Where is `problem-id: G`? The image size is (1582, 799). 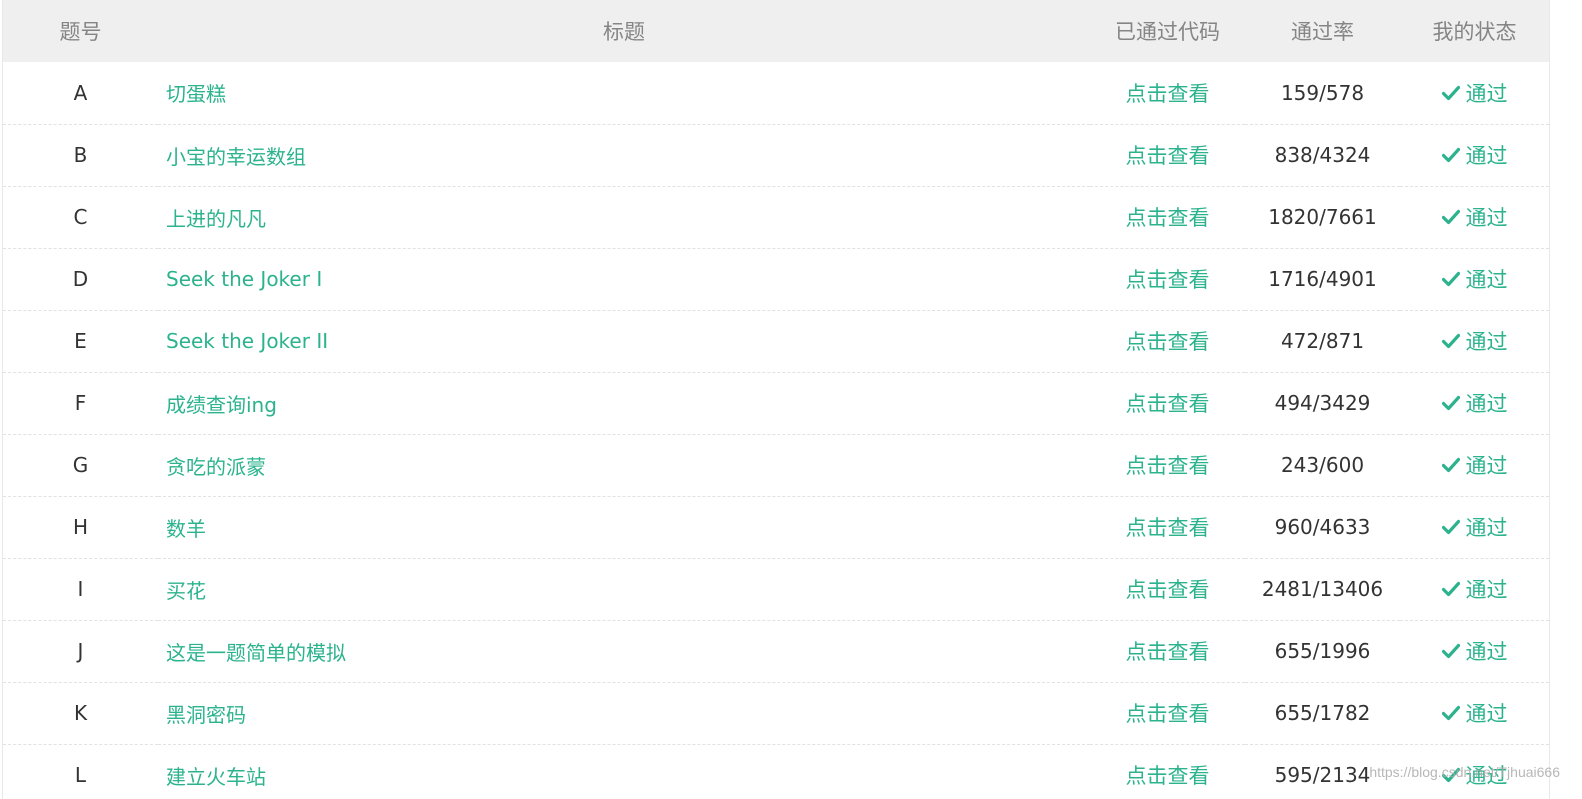
problem-id: G is located at coordinates (80, 465).